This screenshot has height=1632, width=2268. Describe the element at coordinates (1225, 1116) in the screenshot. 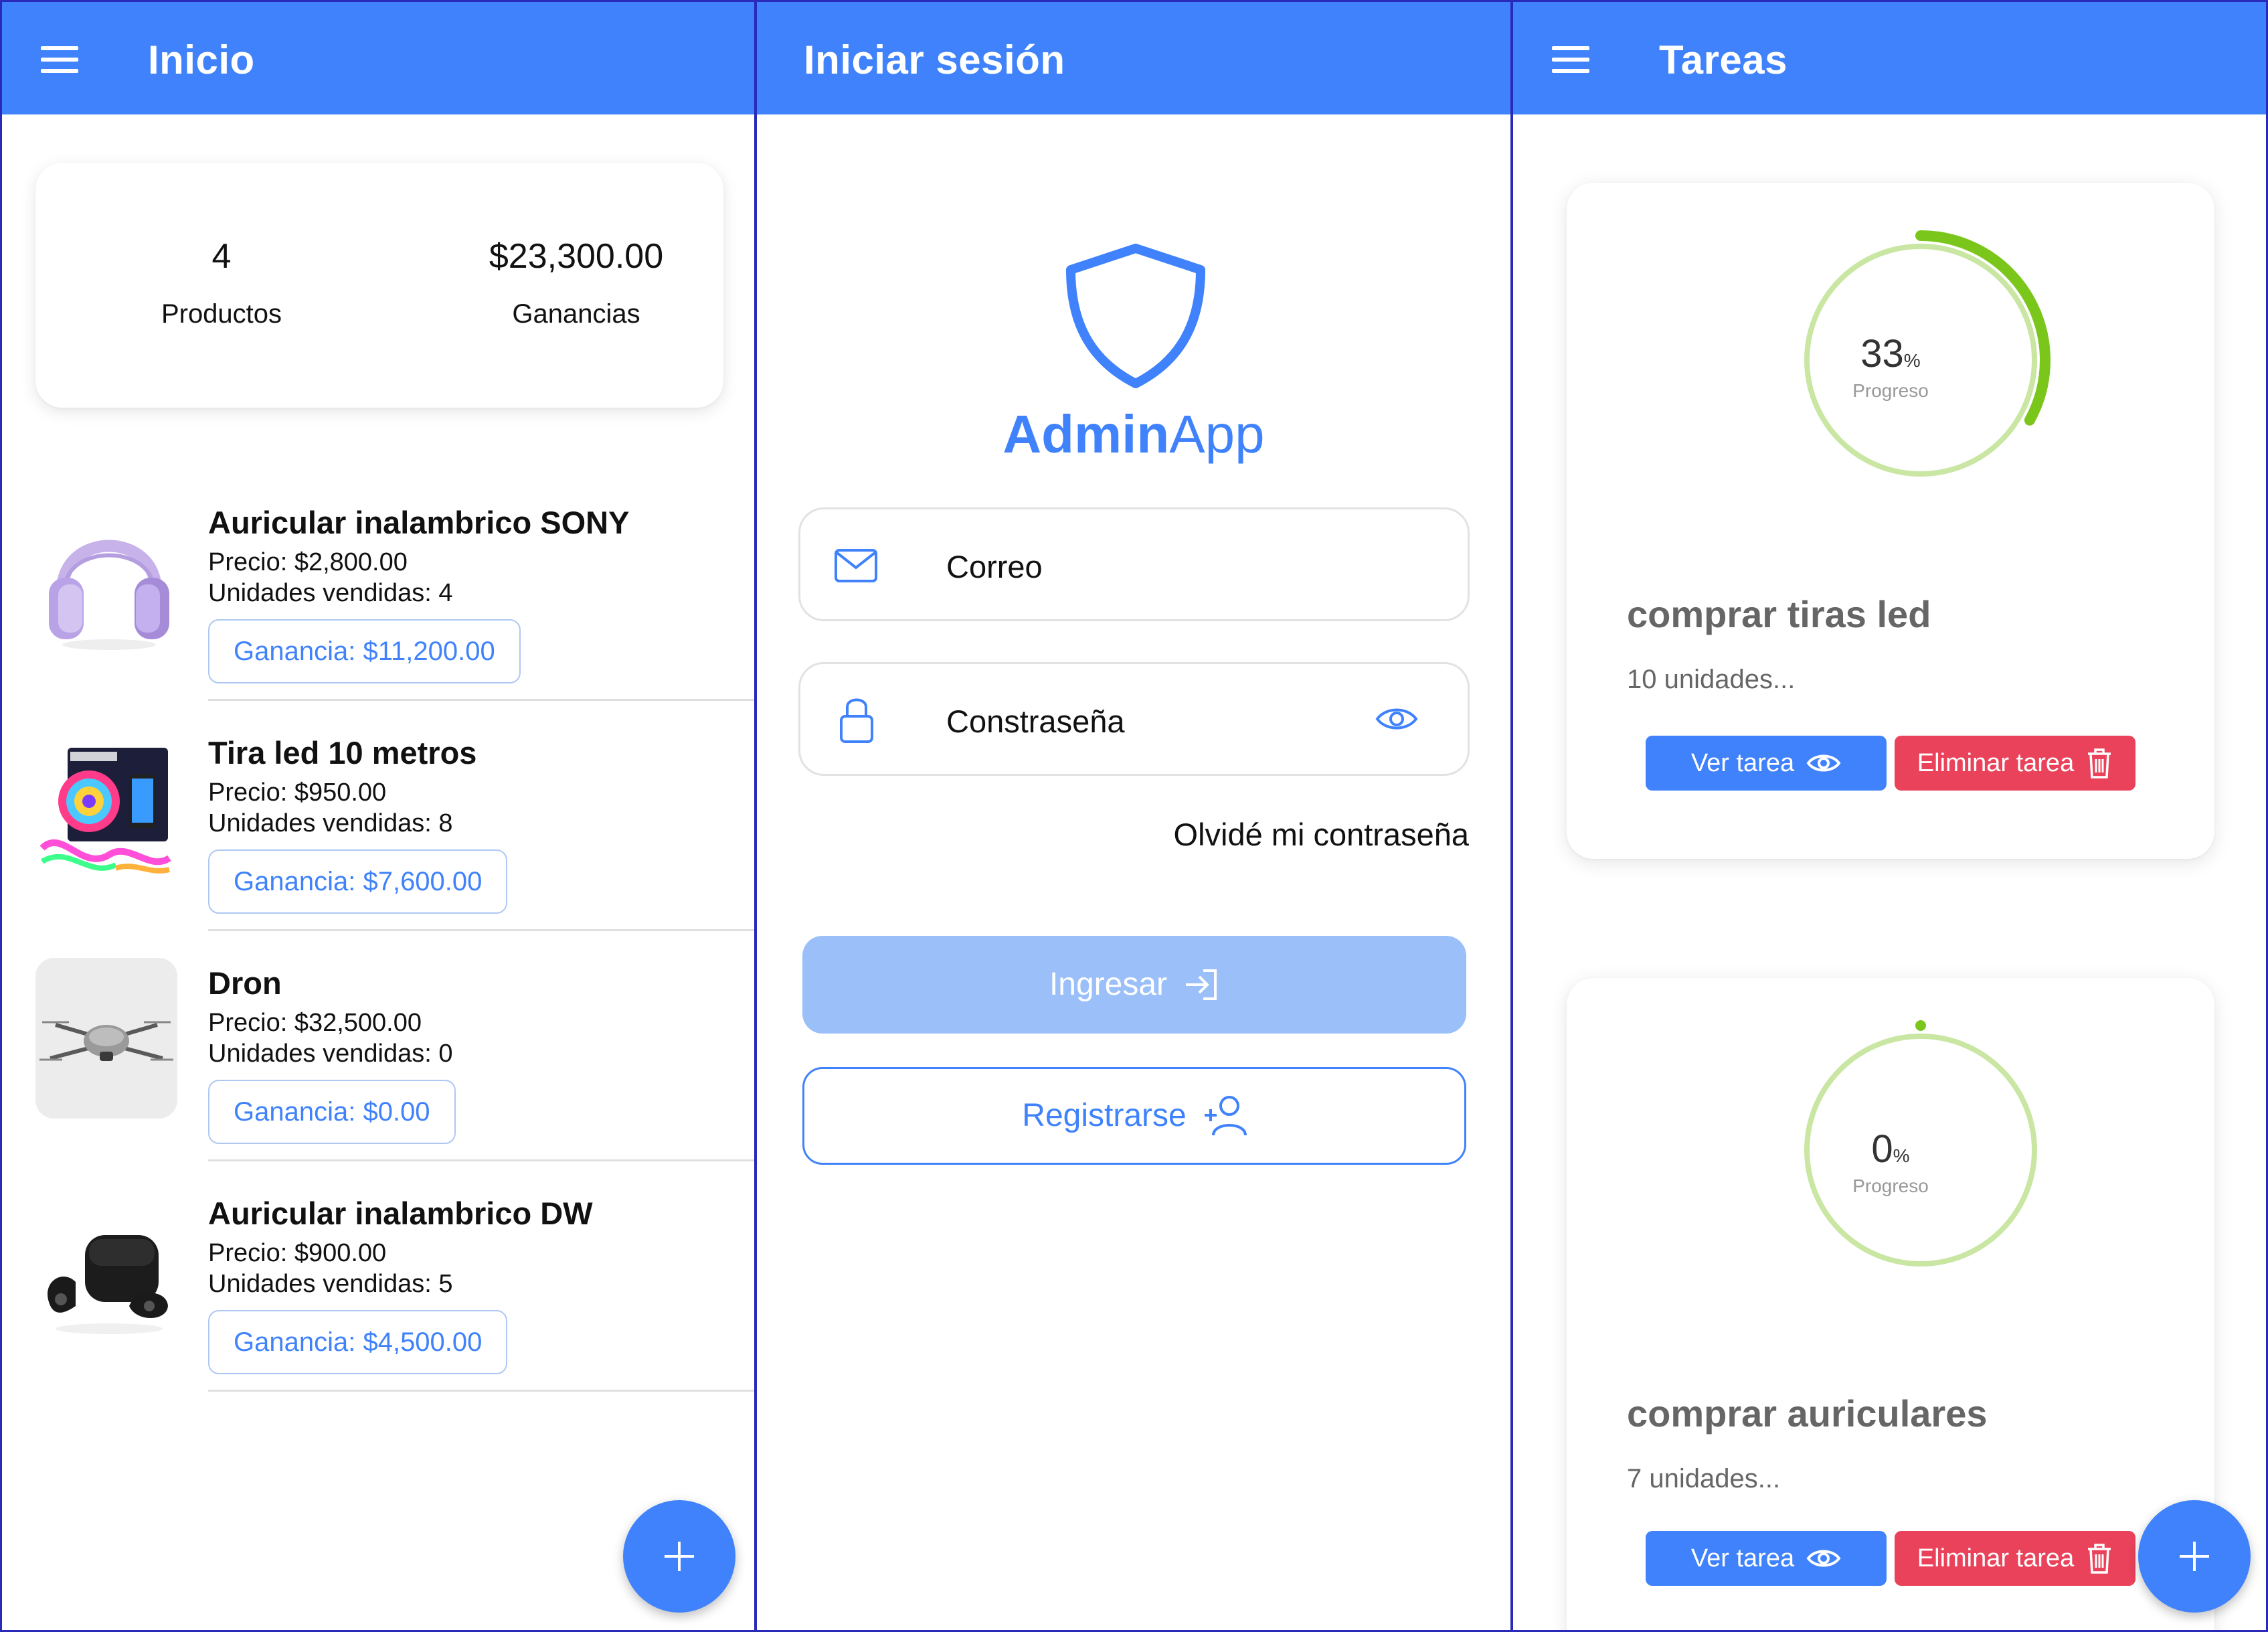

I see `add-user-icon` at that location.